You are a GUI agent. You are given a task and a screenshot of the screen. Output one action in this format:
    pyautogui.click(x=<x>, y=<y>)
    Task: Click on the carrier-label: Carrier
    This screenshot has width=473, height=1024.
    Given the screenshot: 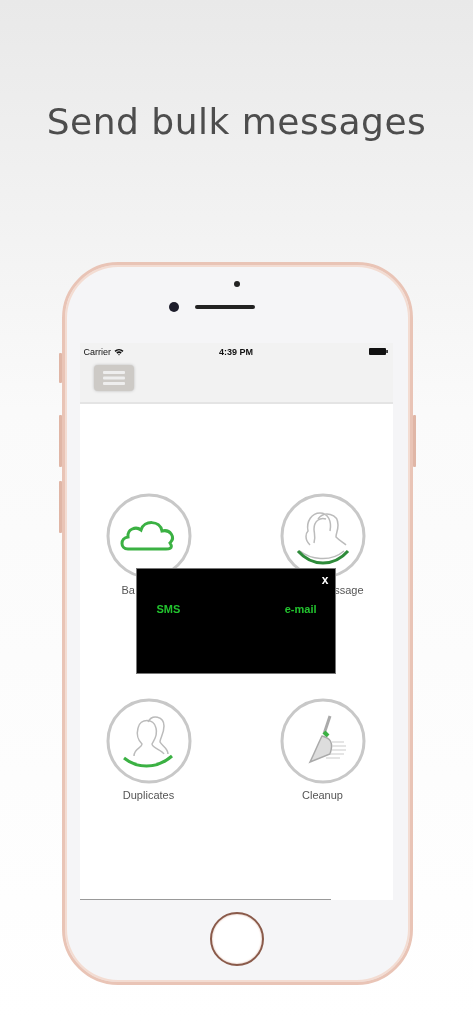 What is the action you would take?
    pyautogui.click(x=97, y=351)
    